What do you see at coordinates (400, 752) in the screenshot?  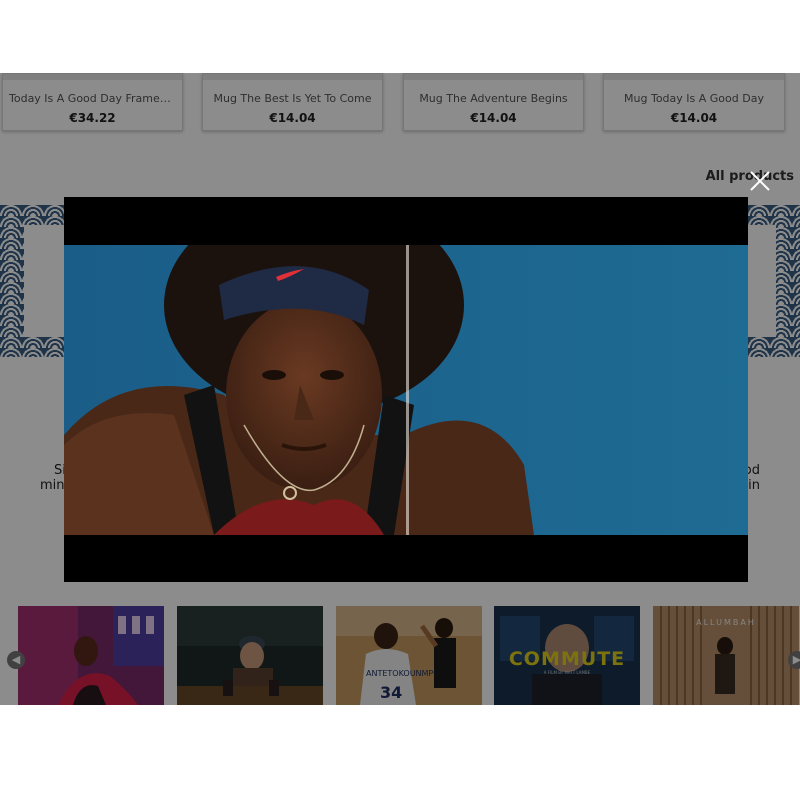 I see `overlay-bottom-margin` at bounding box center [400, 752].